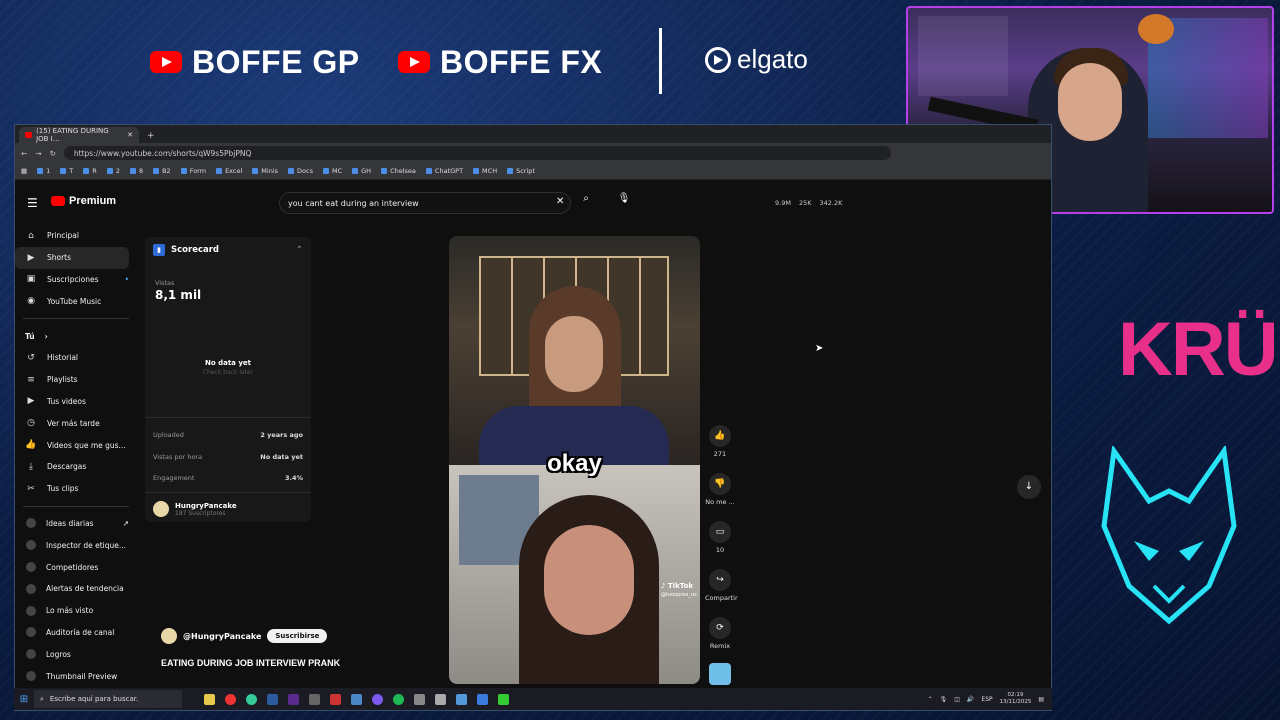 The height and width of the screenshot is (720, 1280). What do you see at coordinates (986, 699) in the screenshot?
I see `language-indicator: ESP` at bounding box center [986, 699].